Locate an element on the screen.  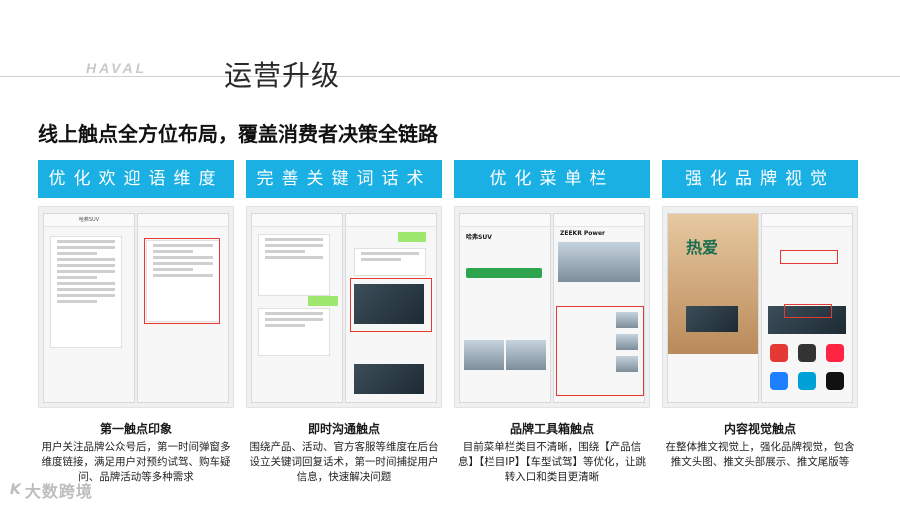
poster-car is located at coordinates (712, 319).